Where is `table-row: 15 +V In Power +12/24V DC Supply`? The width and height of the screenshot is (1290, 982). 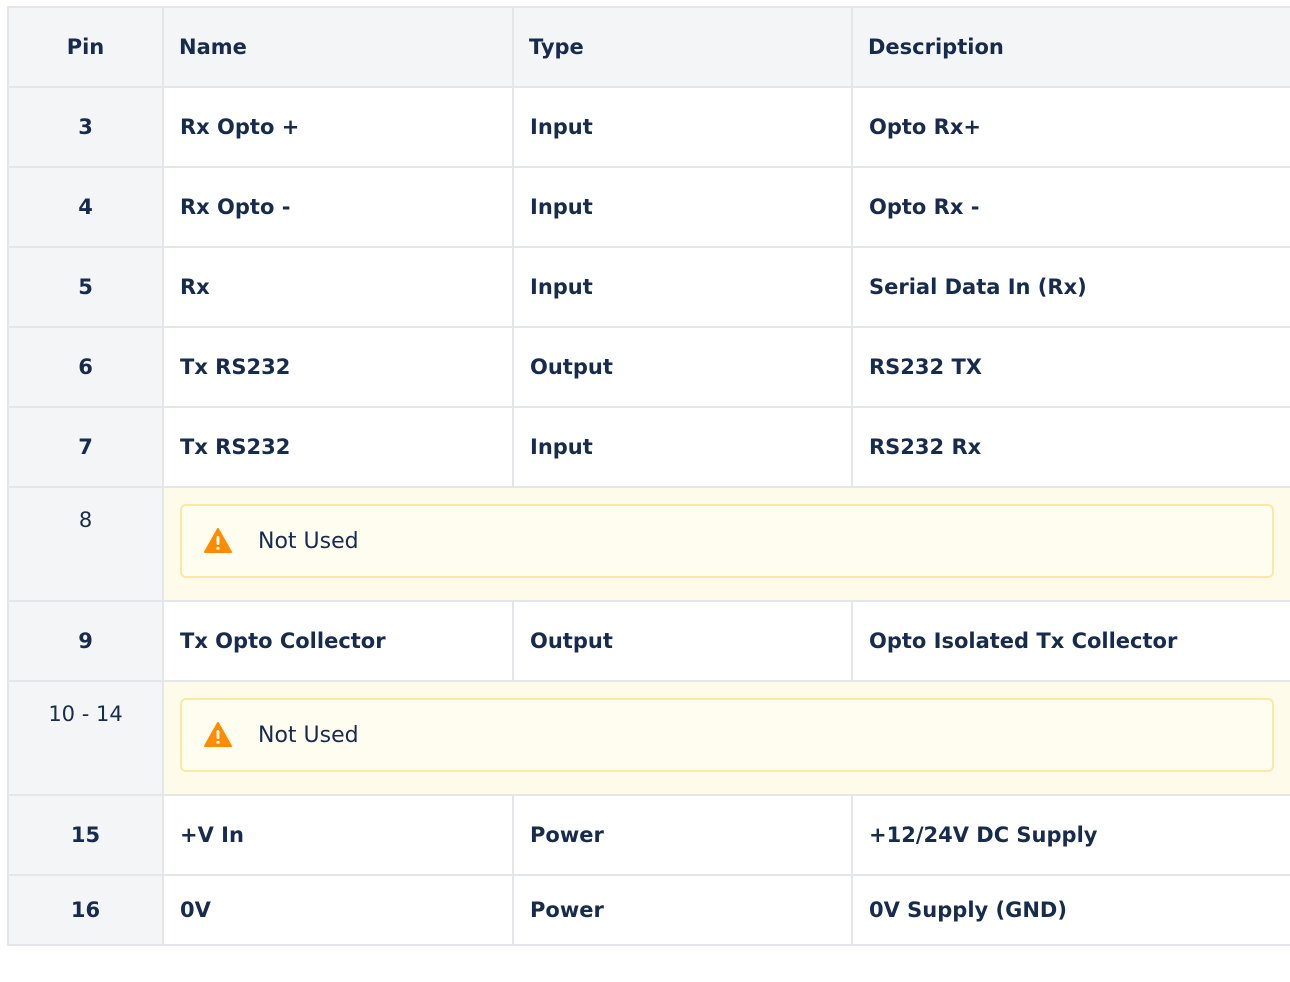 table-row: 15 +V In Power +12/24V DC Supply is located at coordinates (648, 835).